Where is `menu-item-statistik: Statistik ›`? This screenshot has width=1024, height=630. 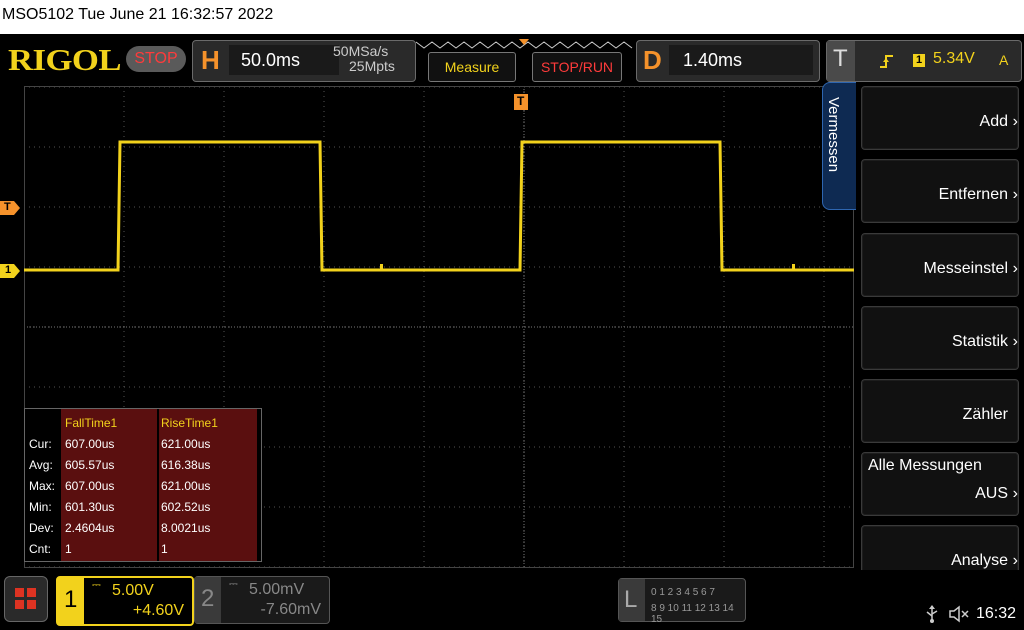
menu-item-statistik: Statistik › is located at coordinates (940, 338).